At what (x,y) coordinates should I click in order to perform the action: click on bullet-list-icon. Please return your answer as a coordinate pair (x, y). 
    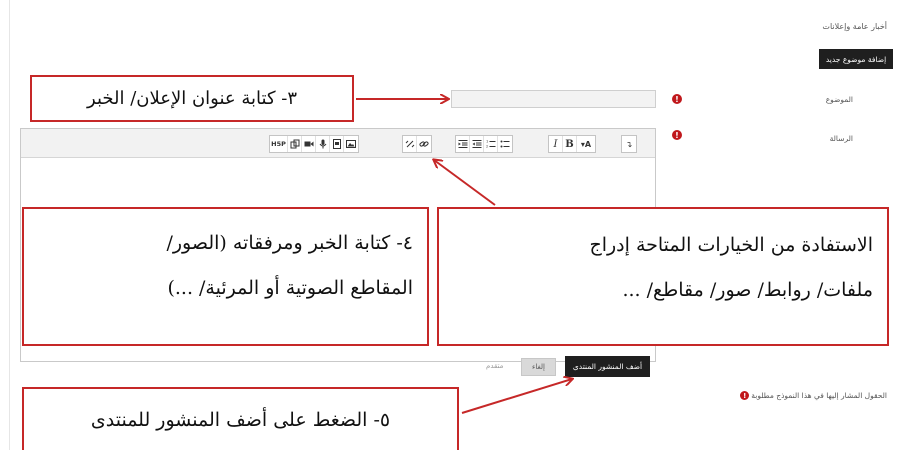
    Looking at the image, I should click on (505, 144).